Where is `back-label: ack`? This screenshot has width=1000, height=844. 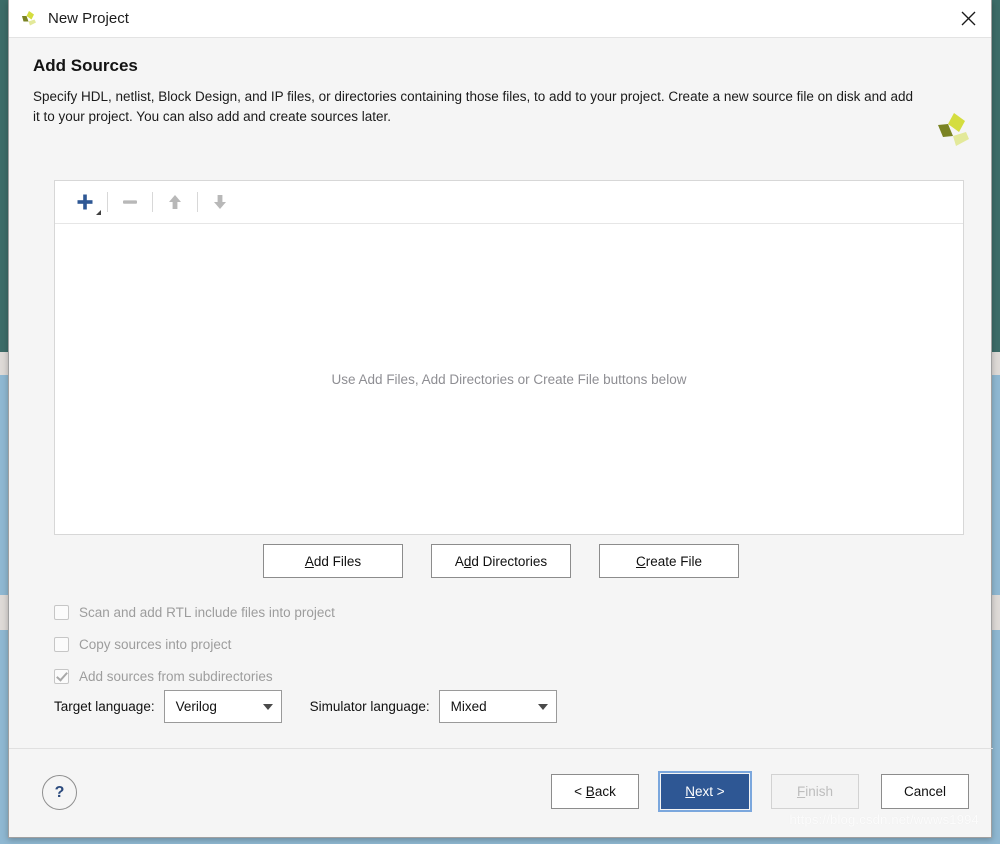 back-label: ack is located at coordinates (605, 791).